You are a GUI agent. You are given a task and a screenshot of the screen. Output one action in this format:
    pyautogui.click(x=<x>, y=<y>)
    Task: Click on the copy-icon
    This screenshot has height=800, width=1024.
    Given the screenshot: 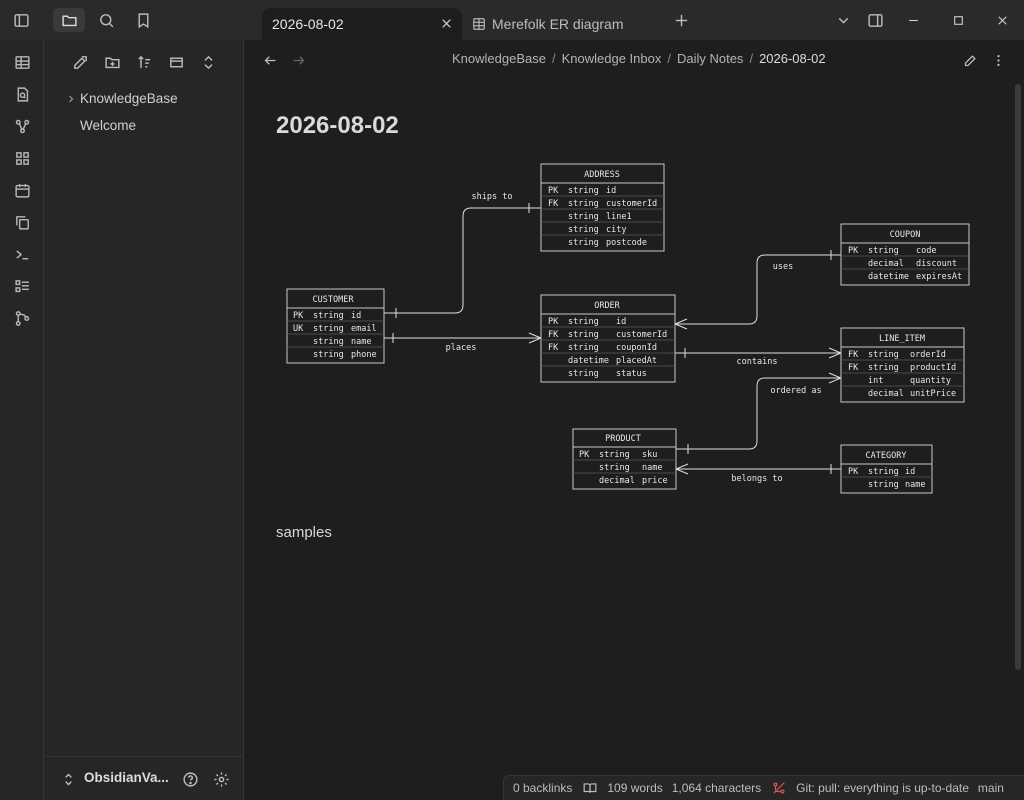 What is the action you would take?
    pyautogui.click(x=22, y=222)
    